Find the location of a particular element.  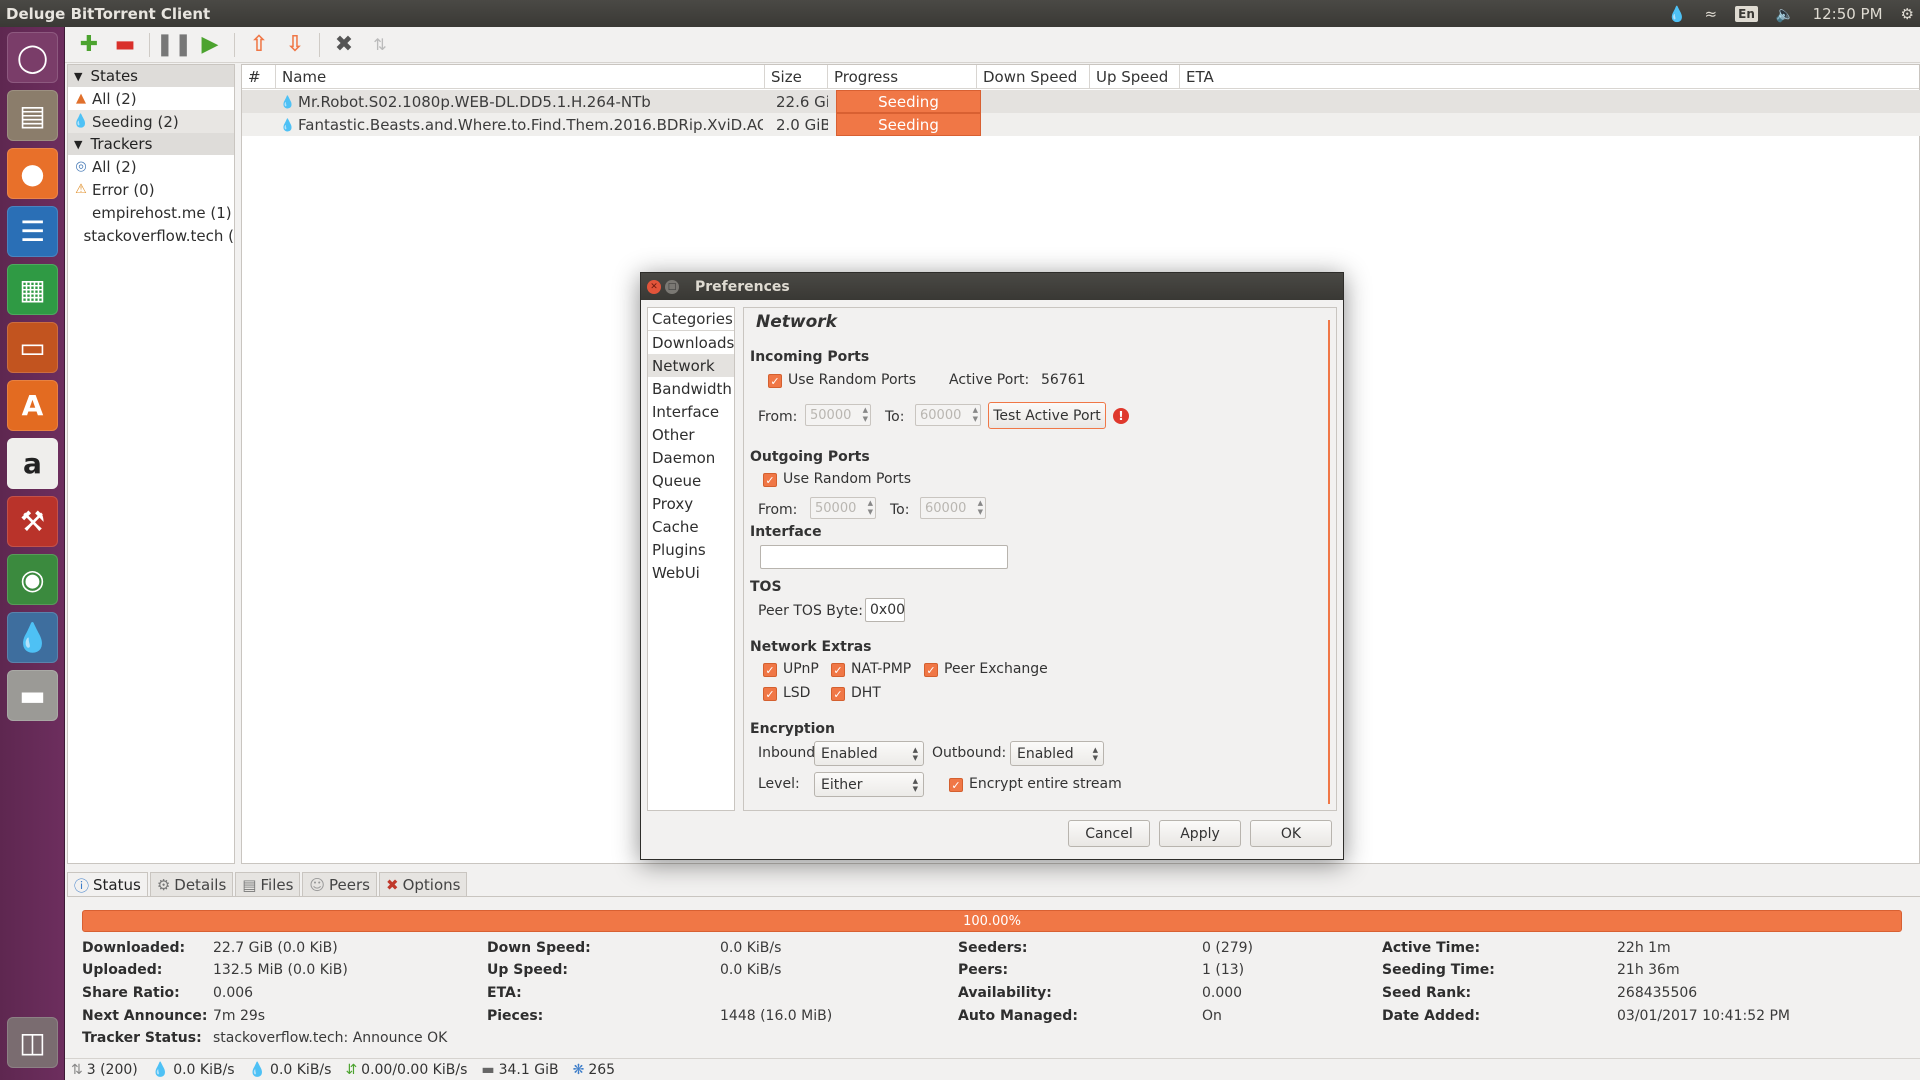

download-speed-indicator: 💧 0.0 KiB/s is located at coordinates (193, 1070).